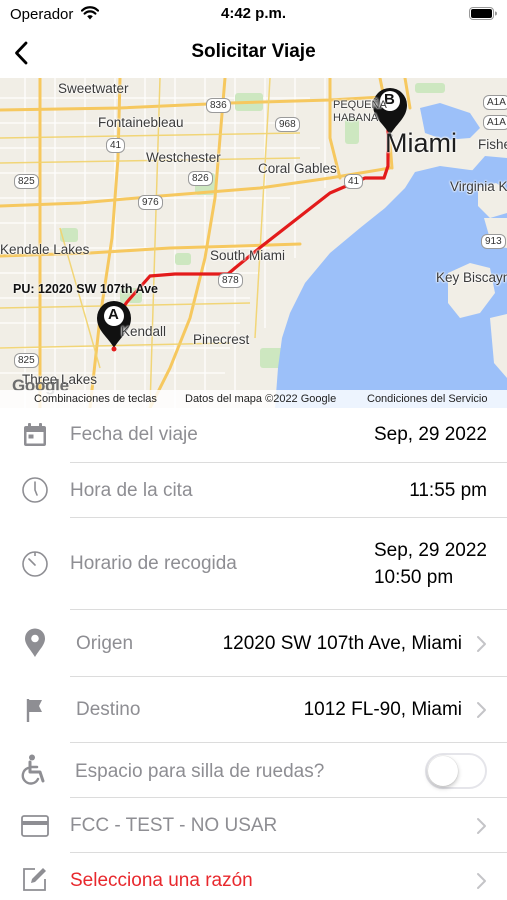 This screenshot has width=507, height=900. What do you see at coordinates (253, 435) in the screenshot?
I see `trip-date-row: Fecha del viaje Sep, 29 2022` at bounding box center [253, 435].